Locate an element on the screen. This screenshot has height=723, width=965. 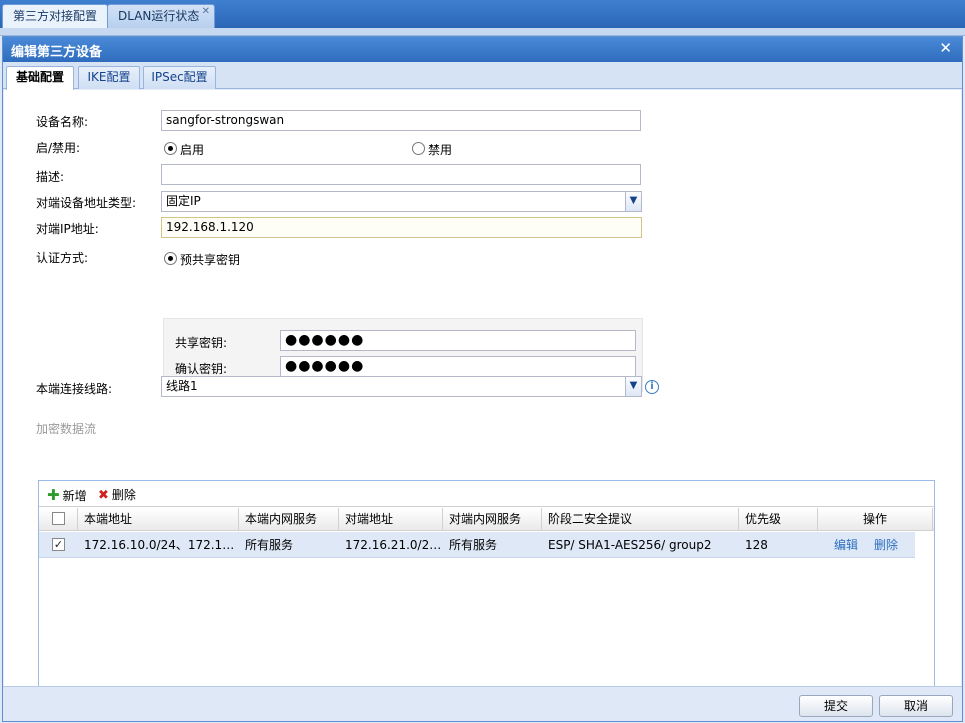
cell-priority: 128 is located at coordinates (756, 545).